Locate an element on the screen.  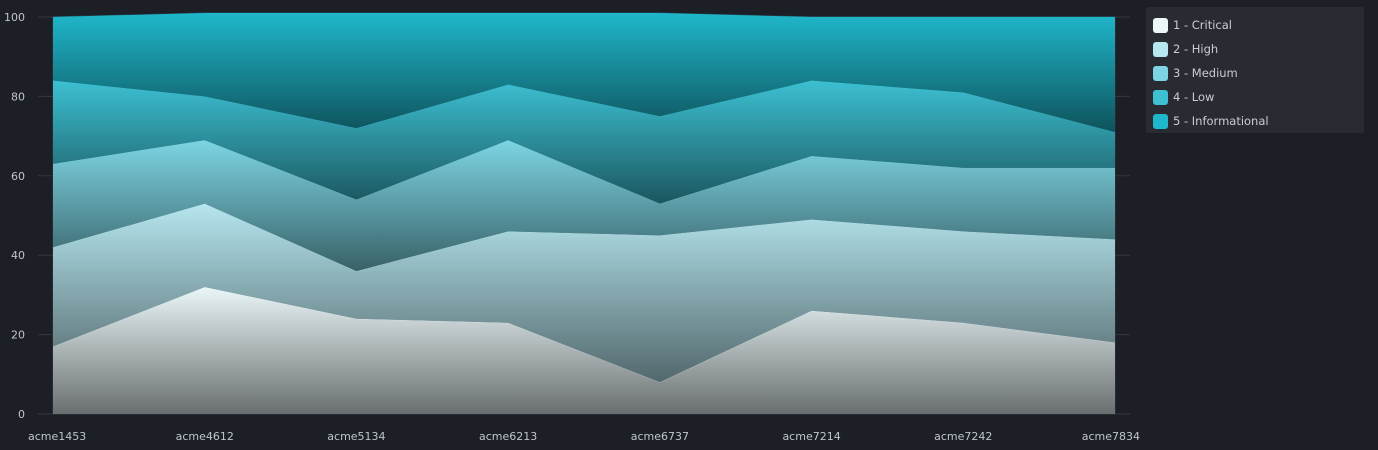
x-tick-label: acme1453 is located at coordinates (57, 436).